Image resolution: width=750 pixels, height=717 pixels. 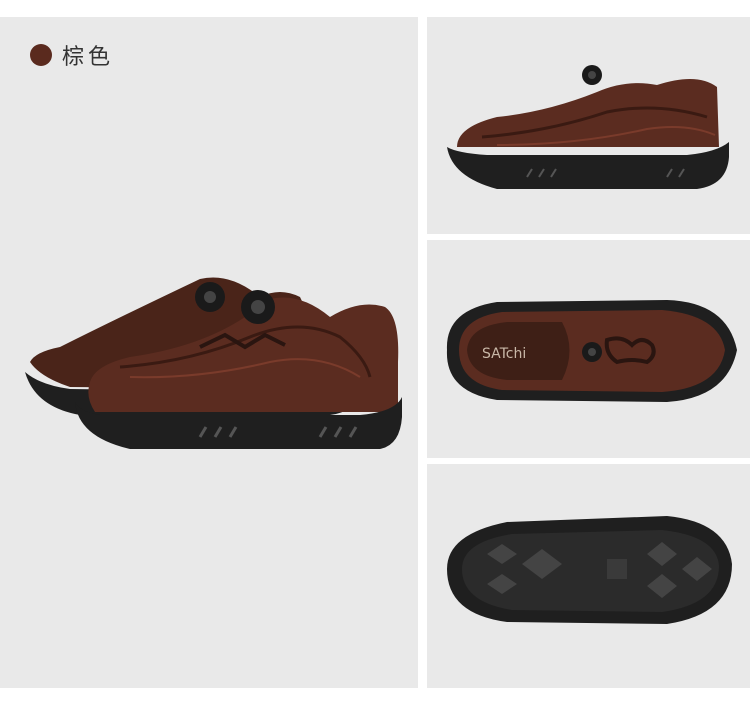 What do you see at coordinates (589, 570) in the screenshot?
I see `outsole-illustration` at bounding box center [589, 570].